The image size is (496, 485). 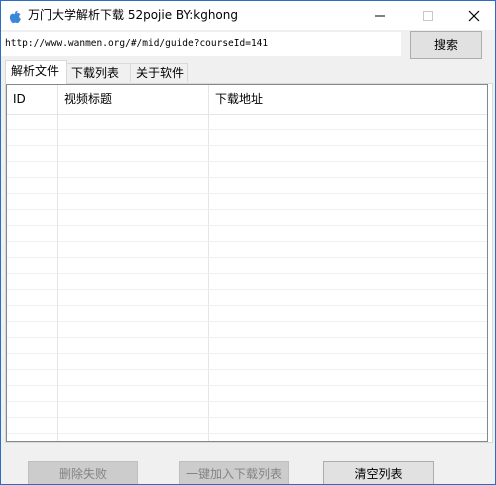 What do you see at coordinates (446, 45) in the screenshot?
I see `search-button: 搜索` at bounding box center [446, 45].